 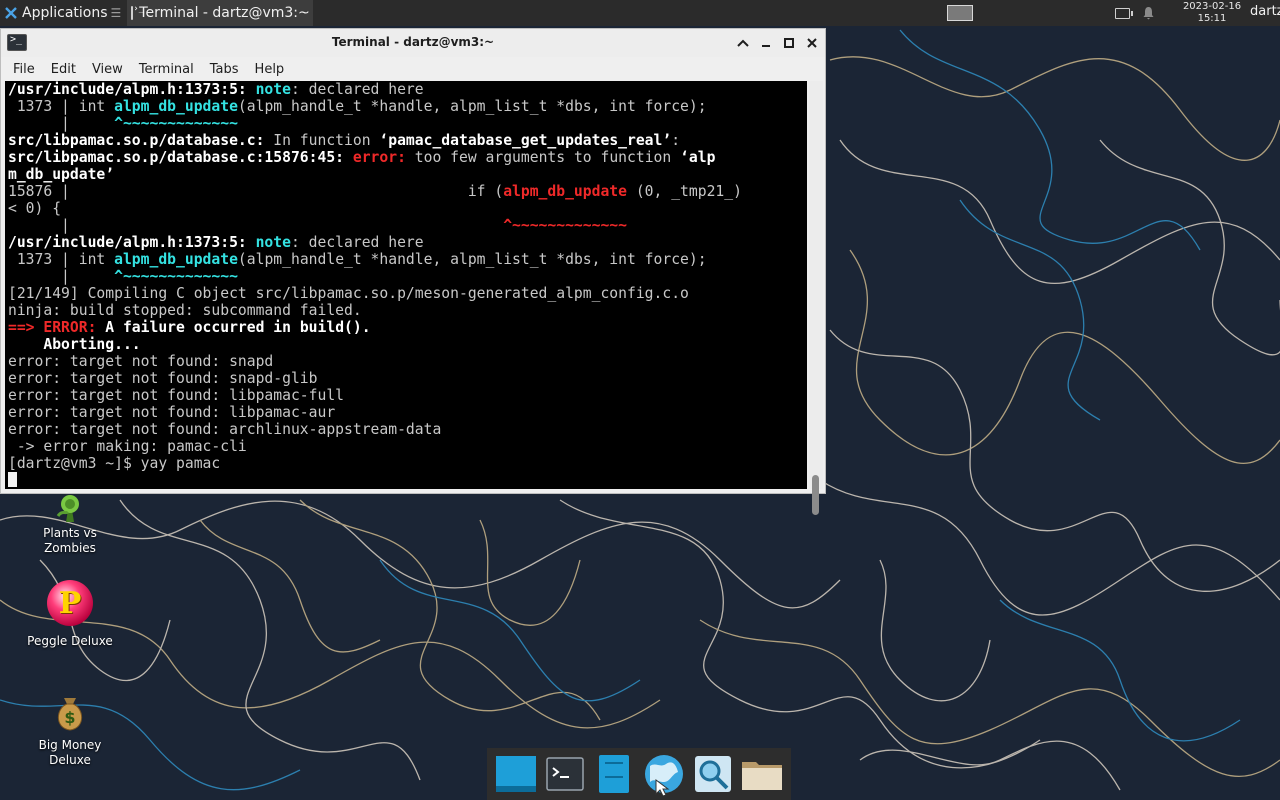 What do you see at coordinates (525, 140) in the screenshot?
I see `terminal-segment: ‘pamac_database_get_updates_real’` at bounding box center [525, 140].